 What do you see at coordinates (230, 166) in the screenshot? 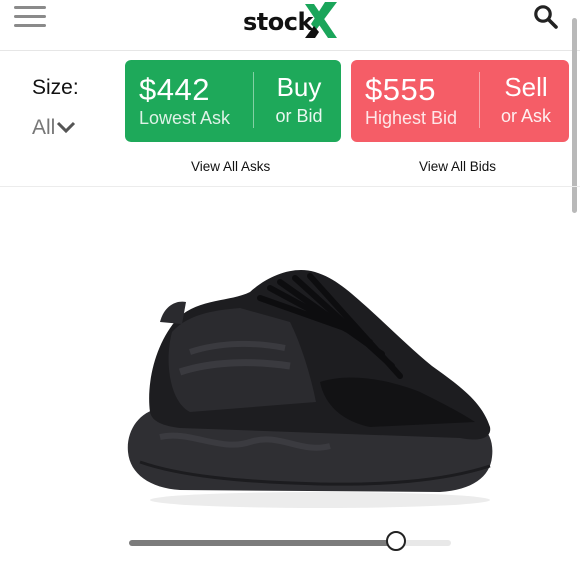
I see `view-all-asks-link: View All Asks` at bounding box center [230, 166].